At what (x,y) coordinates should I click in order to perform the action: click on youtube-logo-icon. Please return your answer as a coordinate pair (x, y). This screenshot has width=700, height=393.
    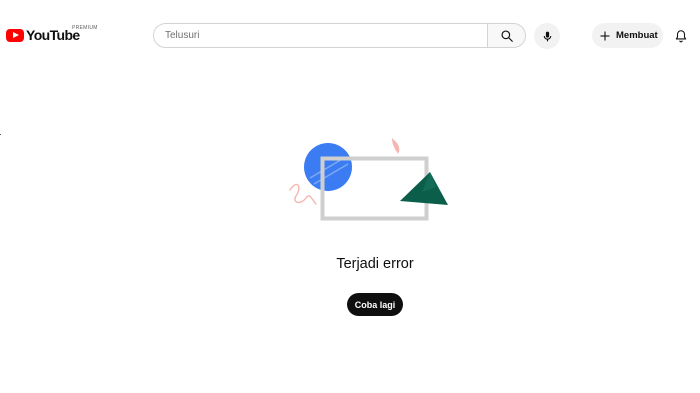
    Looking at the image, I should click on (15, 35).